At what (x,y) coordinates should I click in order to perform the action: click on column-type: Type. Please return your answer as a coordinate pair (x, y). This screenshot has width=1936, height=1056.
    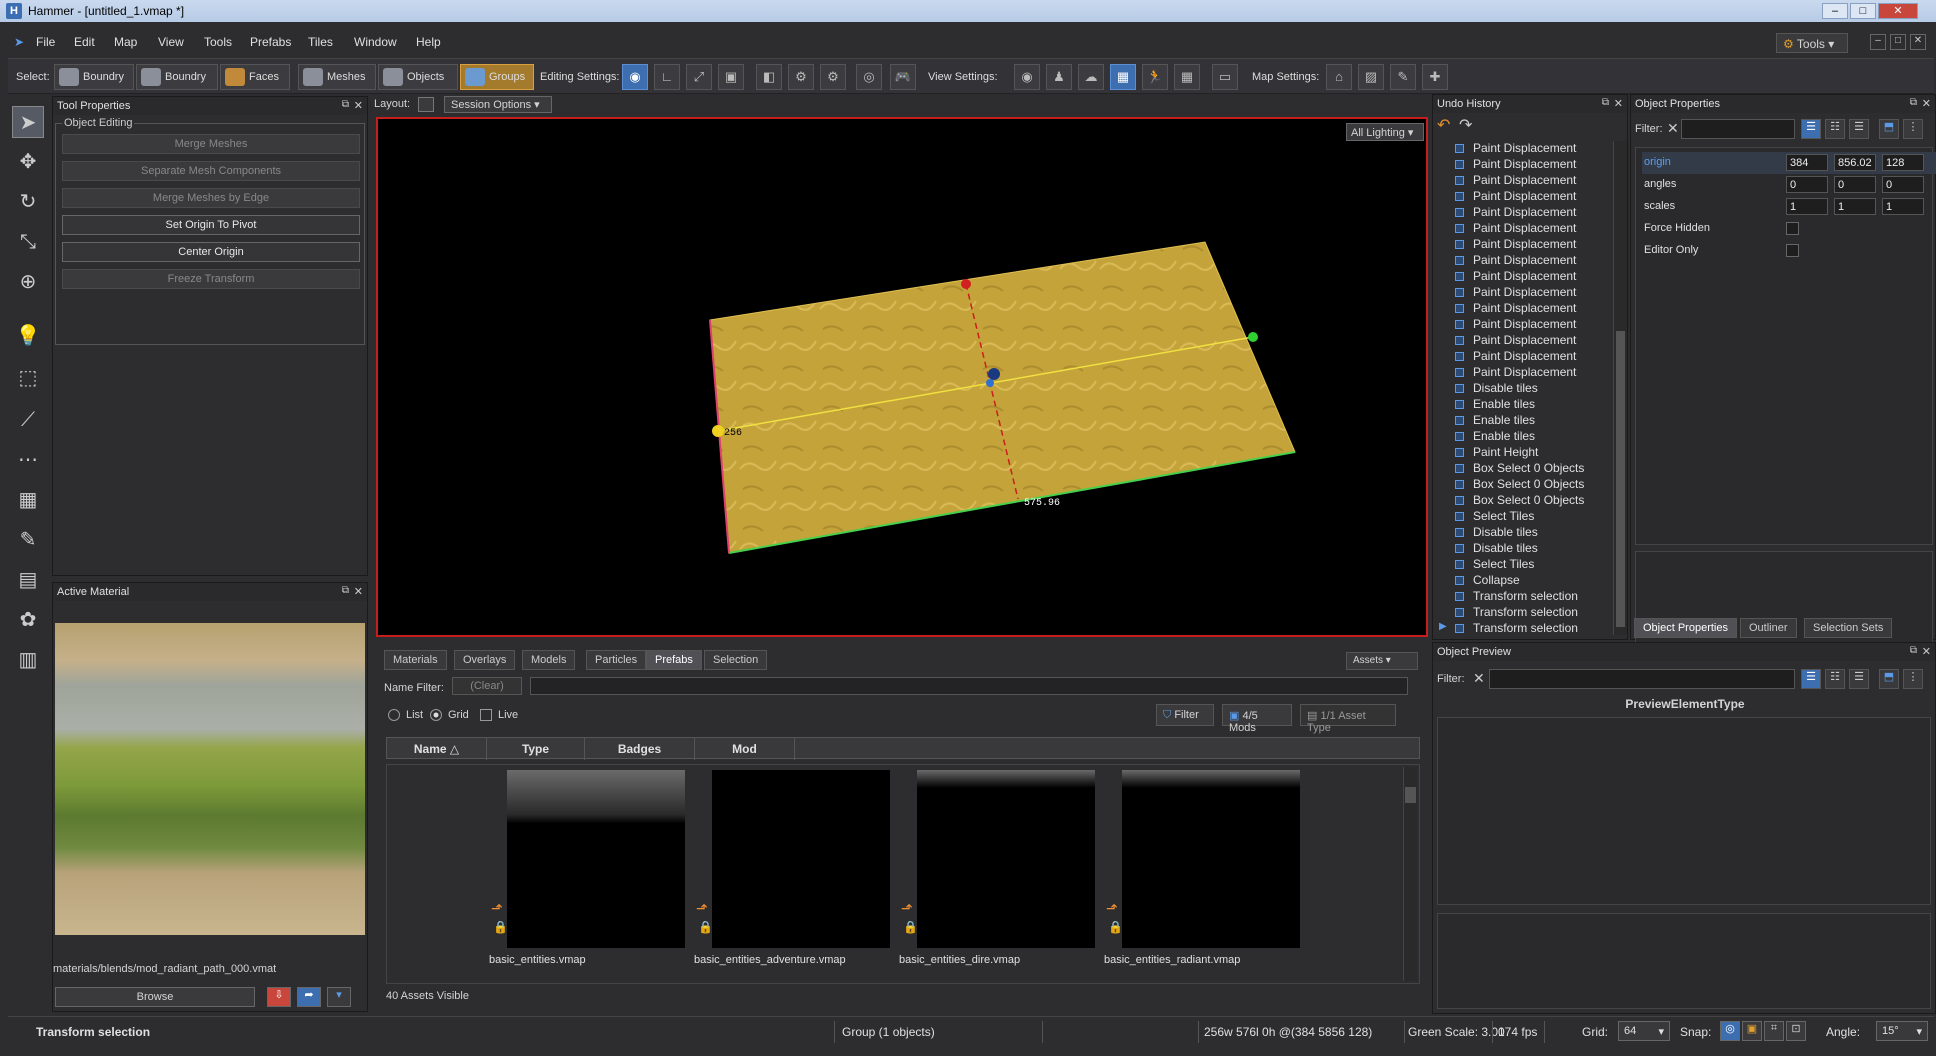
    Looking at the image, I should click on (536, 749).